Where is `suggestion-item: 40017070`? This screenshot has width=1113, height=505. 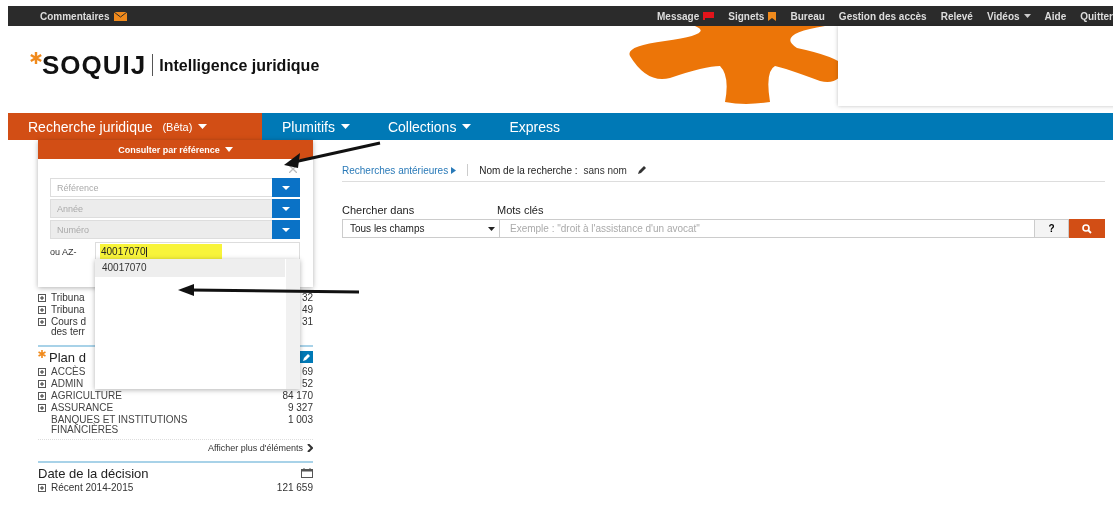 suggestion-item: 40017070 is located at coordinates (190, 268).